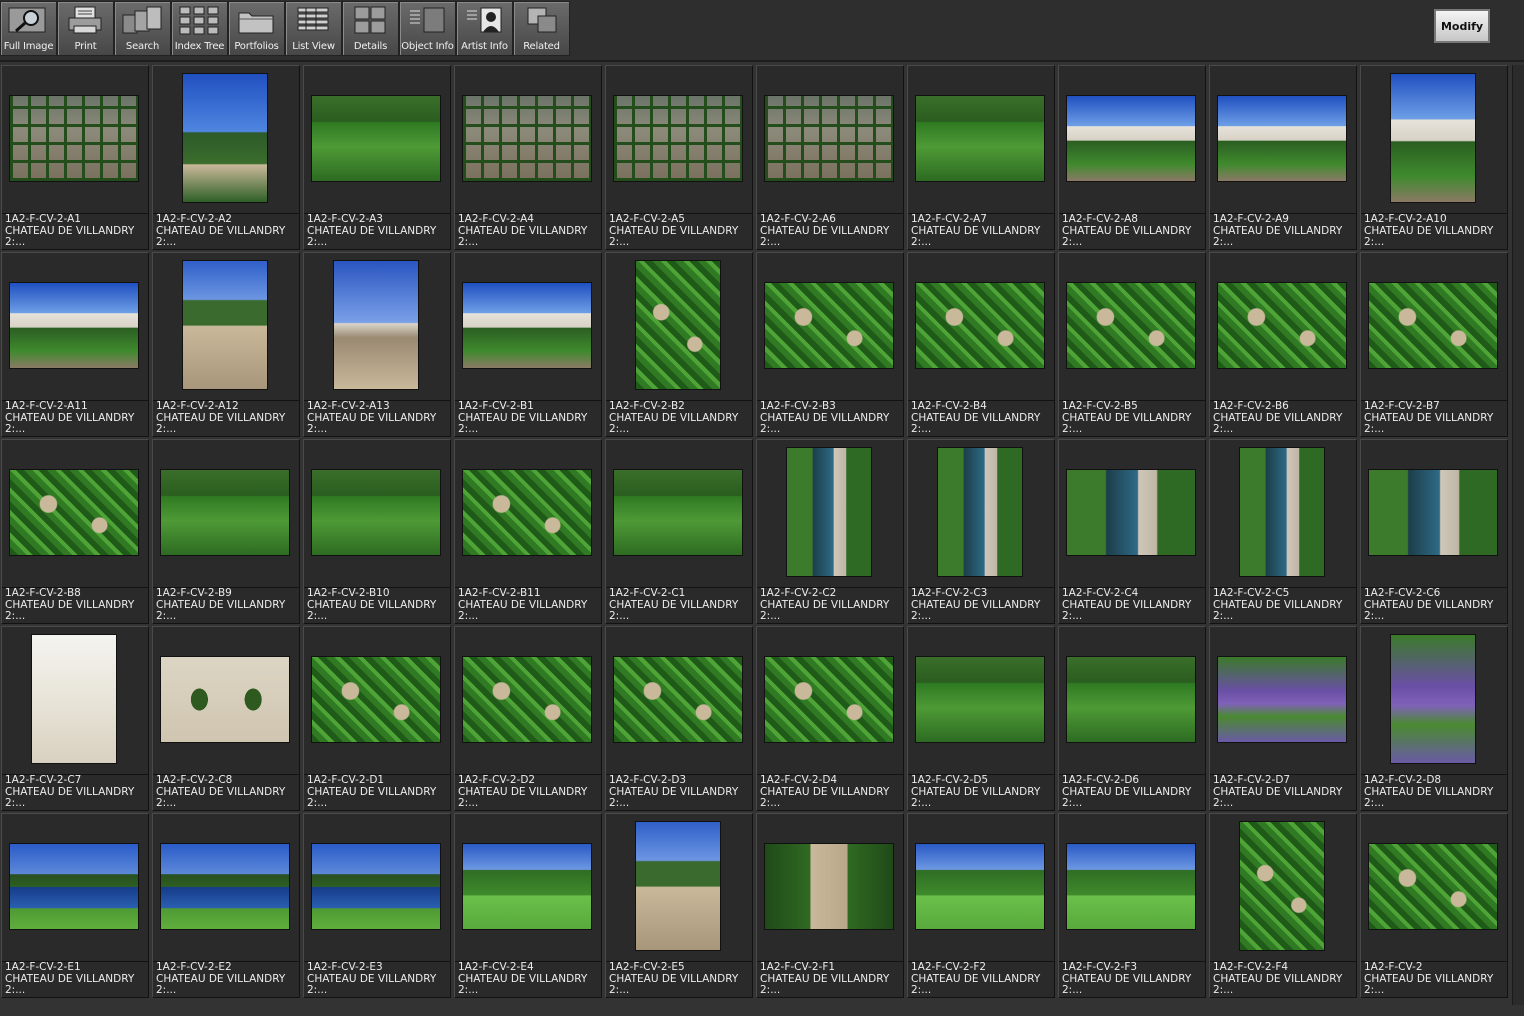  What do you see at coordinates (199, 28) in the screenshot?
I see `index-tree-button: Index Tree` at bounding box center [199, 28].